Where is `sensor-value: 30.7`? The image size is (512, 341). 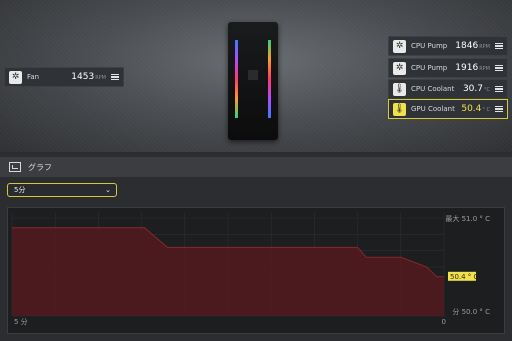
sensor-value: 30.7 is located at coordinates (472, 89).